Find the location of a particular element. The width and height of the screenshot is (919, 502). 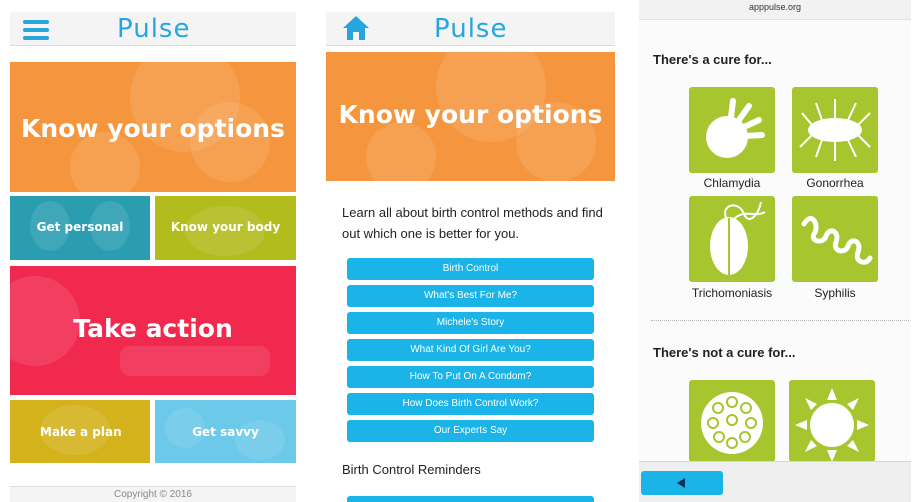

birth-control-button: Birth Control is located at coordinates (470, 269).